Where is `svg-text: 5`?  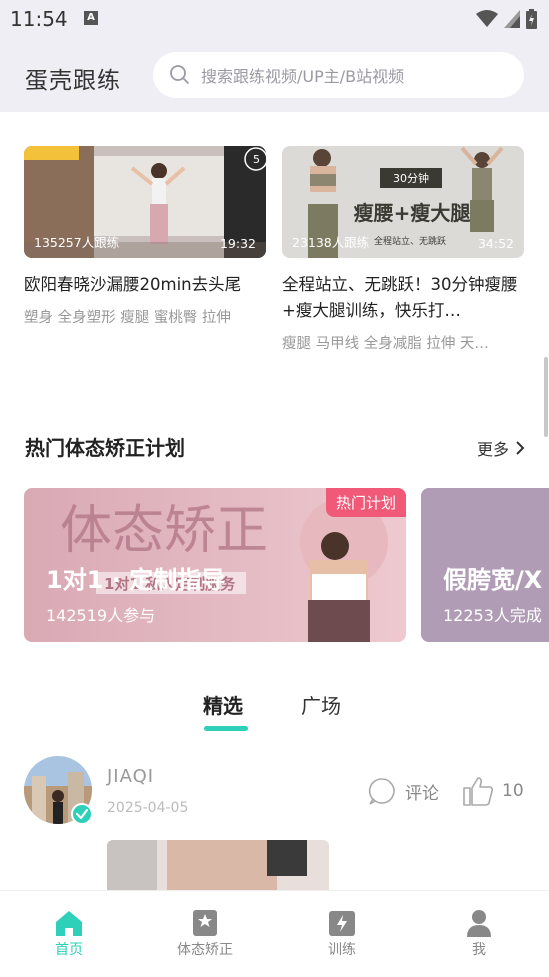
svg-text: 5 is located at coordinates (256, 159).